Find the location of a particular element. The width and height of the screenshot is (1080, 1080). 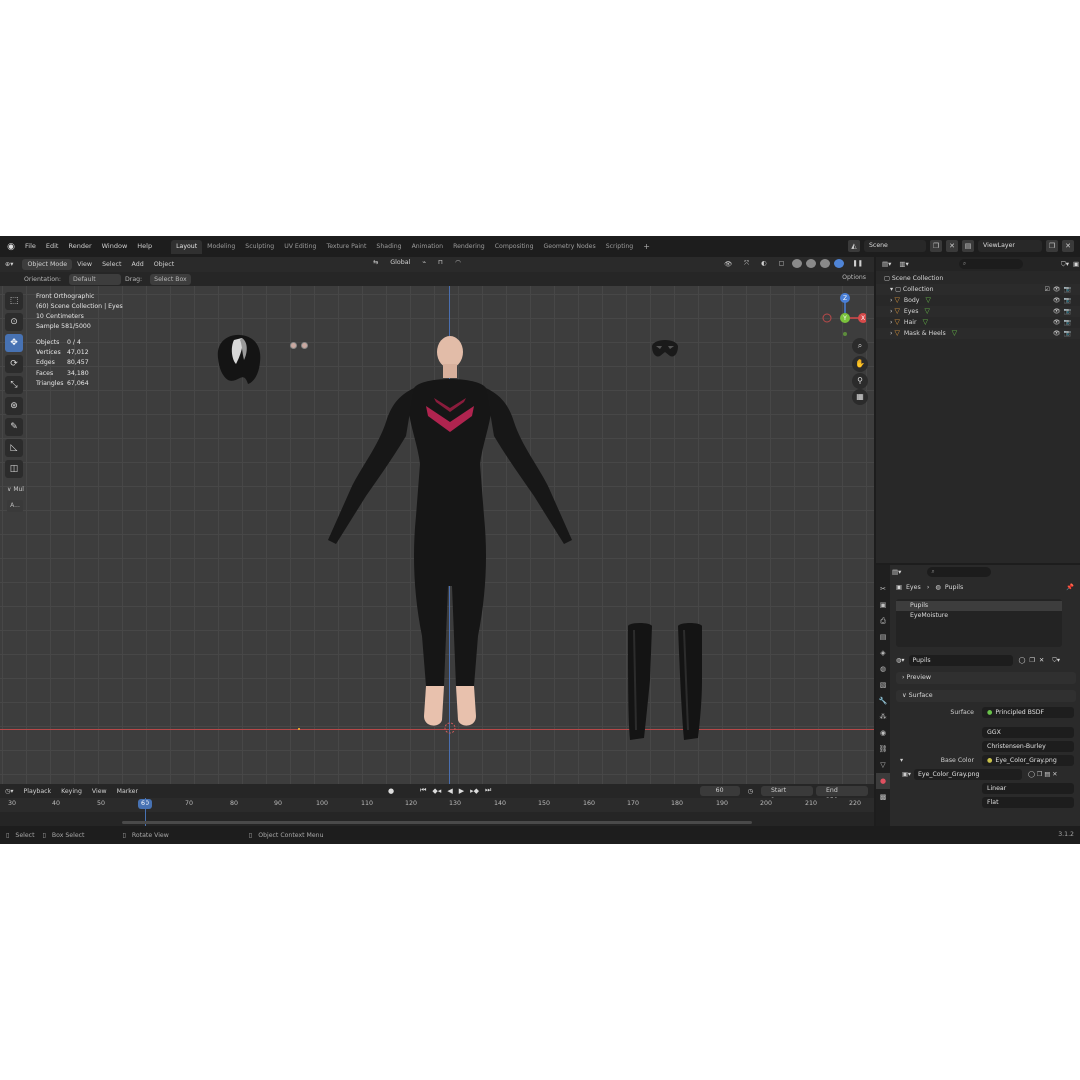

menu-render: Render is located at coordinates (79, 246).